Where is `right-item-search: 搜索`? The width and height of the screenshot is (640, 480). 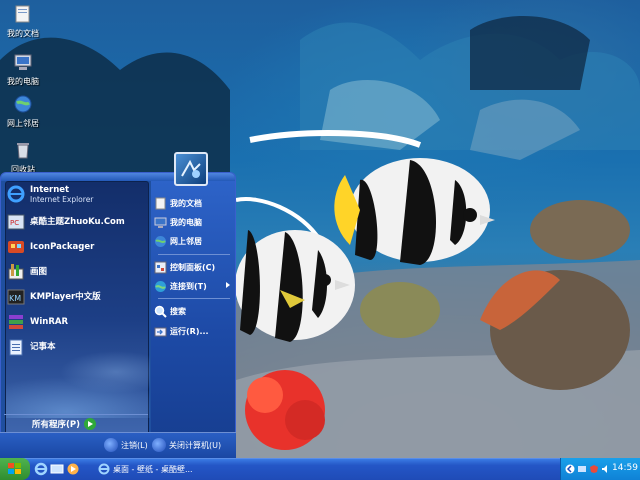
right-item-search: 搜索 is located at coordinates (194, 311).